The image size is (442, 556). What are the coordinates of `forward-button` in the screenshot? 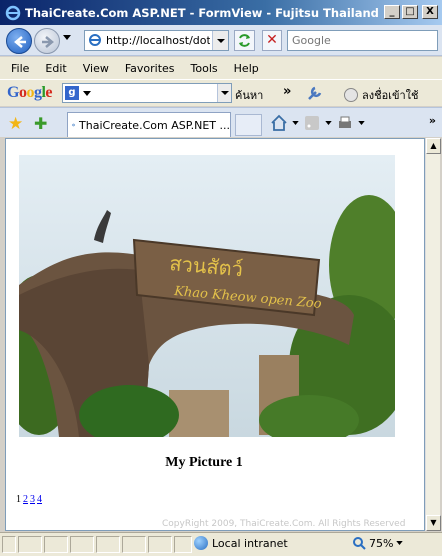 It's located at (47, 41).